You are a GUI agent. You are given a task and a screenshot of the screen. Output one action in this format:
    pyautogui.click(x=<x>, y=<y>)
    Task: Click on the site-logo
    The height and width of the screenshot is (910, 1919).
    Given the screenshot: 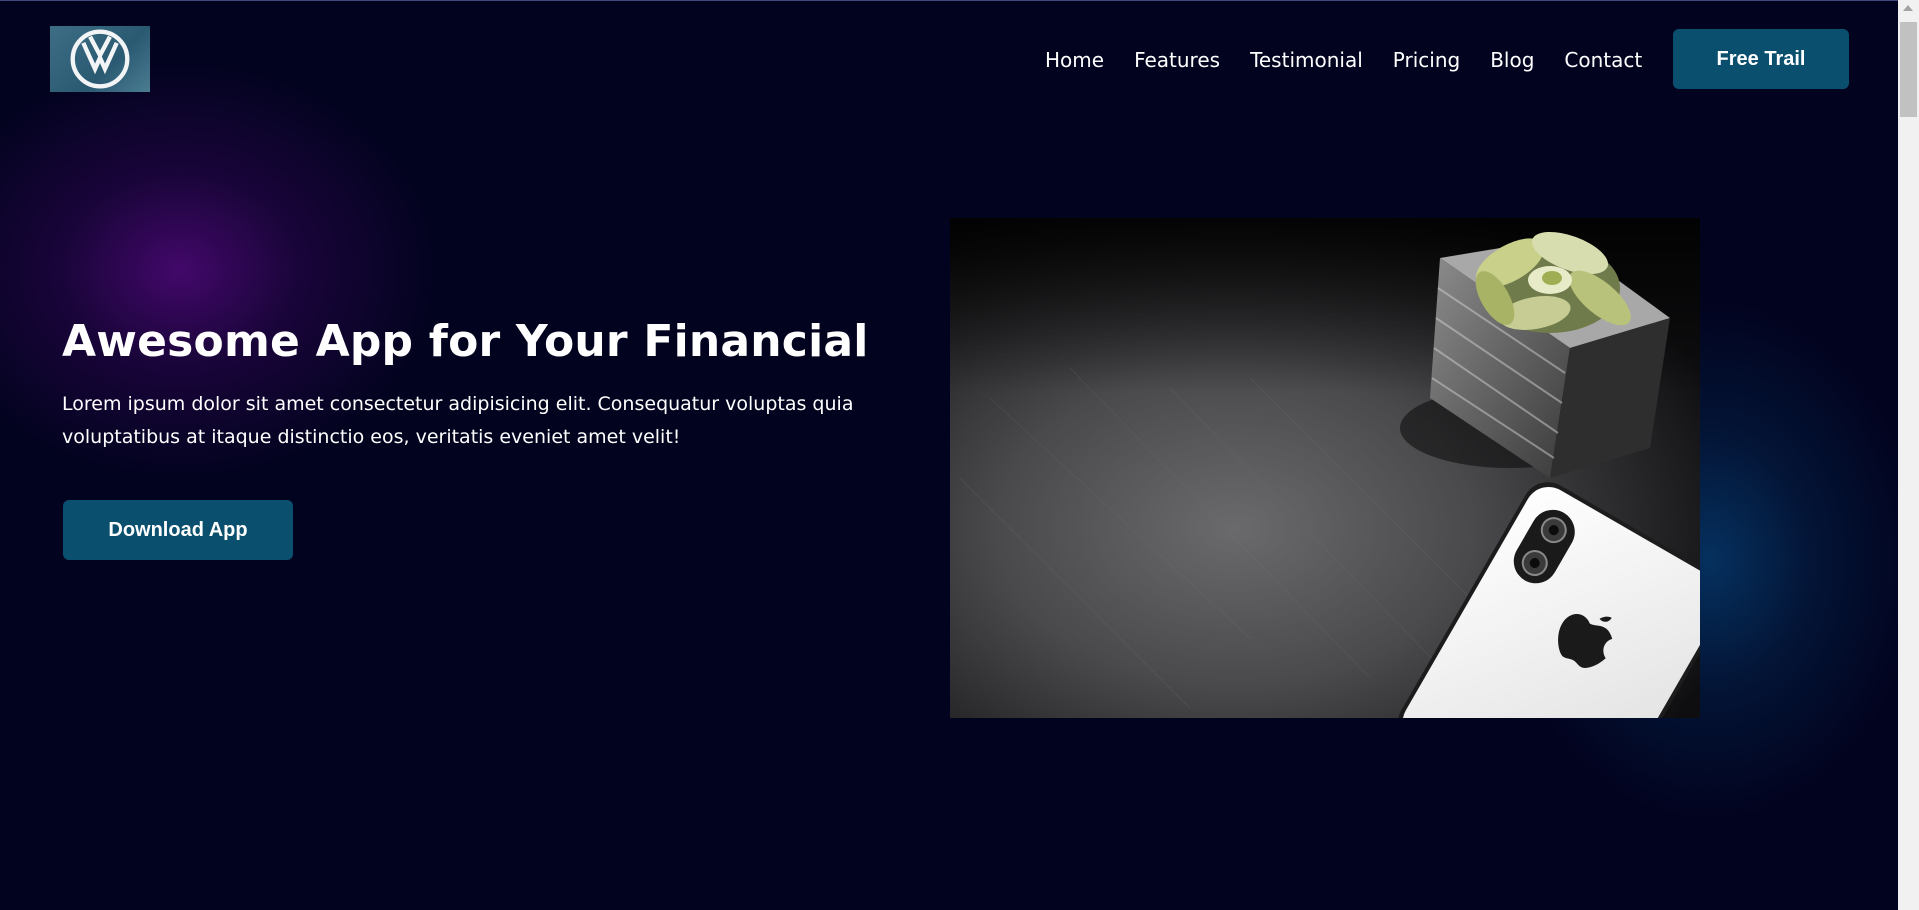 What is the action you would take?
    pyautogui.click(x=100, y=59)
    